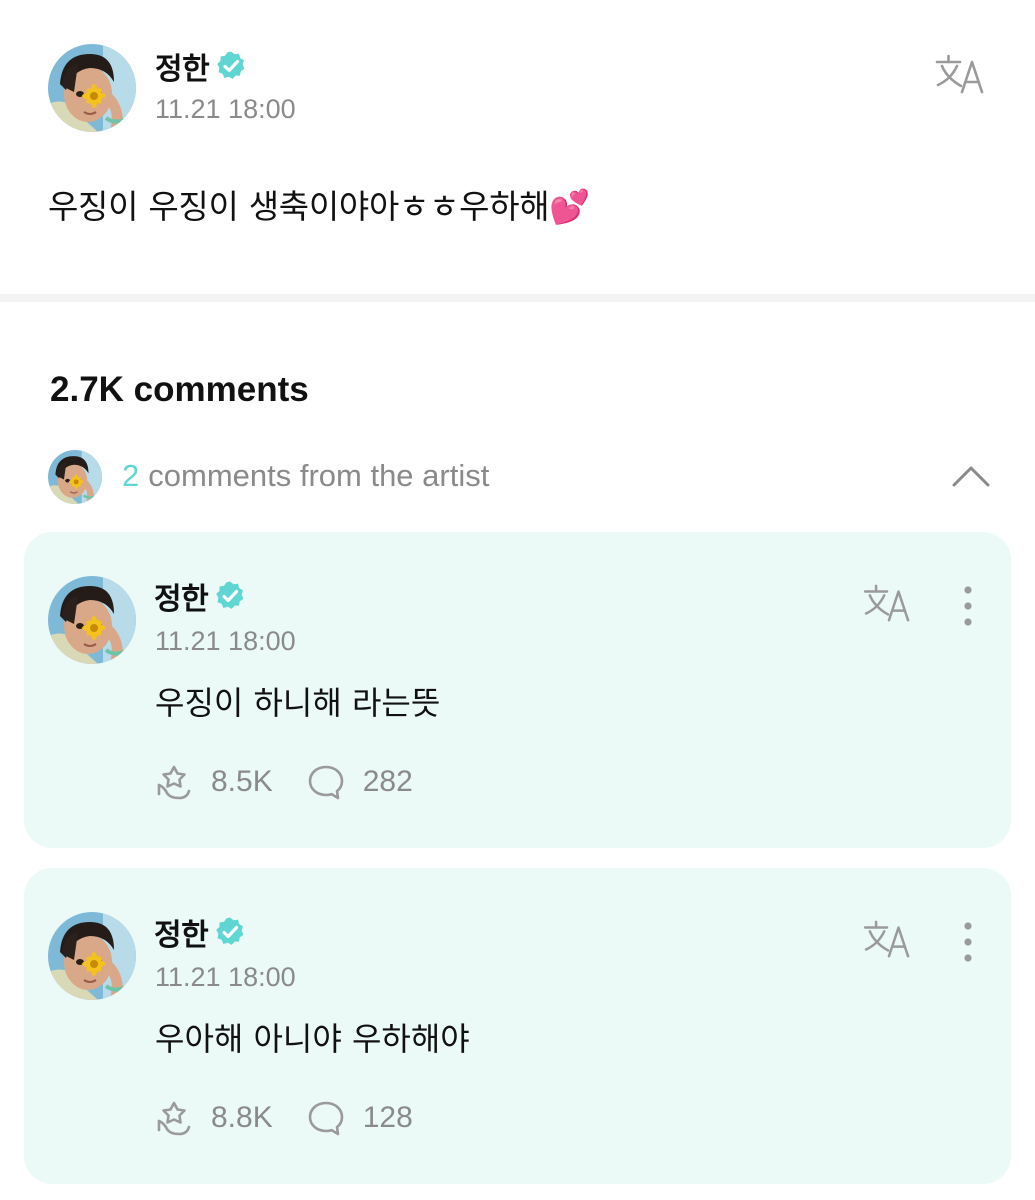 The width and height of the screenshot is (1035, 1200). Describe the element at coordinates (242, 1117) in the screenshot. I see `like-count: 8.8K` at that location.